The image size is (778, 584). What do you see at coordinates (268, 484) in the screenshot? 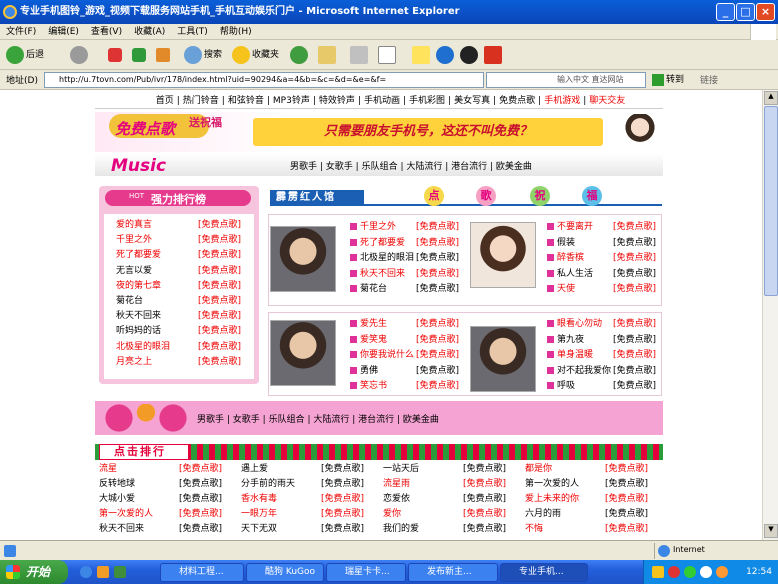
I see `click-song: 分手前的雨天` at bounding box center [268, 484].